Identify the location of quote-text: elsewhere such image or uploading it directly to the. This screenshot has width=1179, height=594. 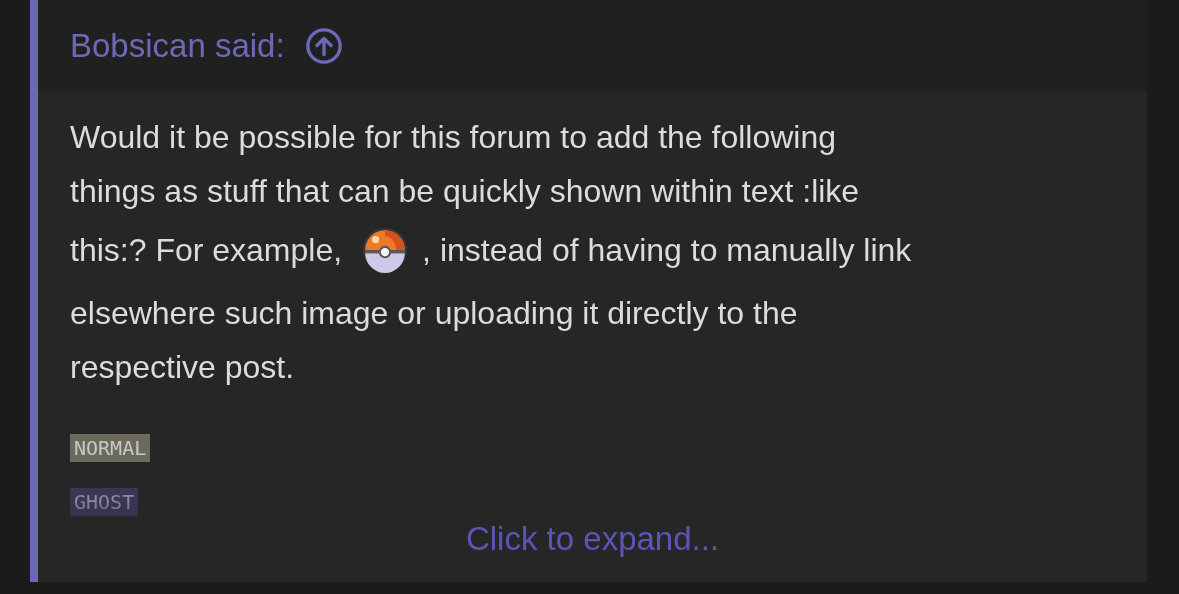
(434, 313).